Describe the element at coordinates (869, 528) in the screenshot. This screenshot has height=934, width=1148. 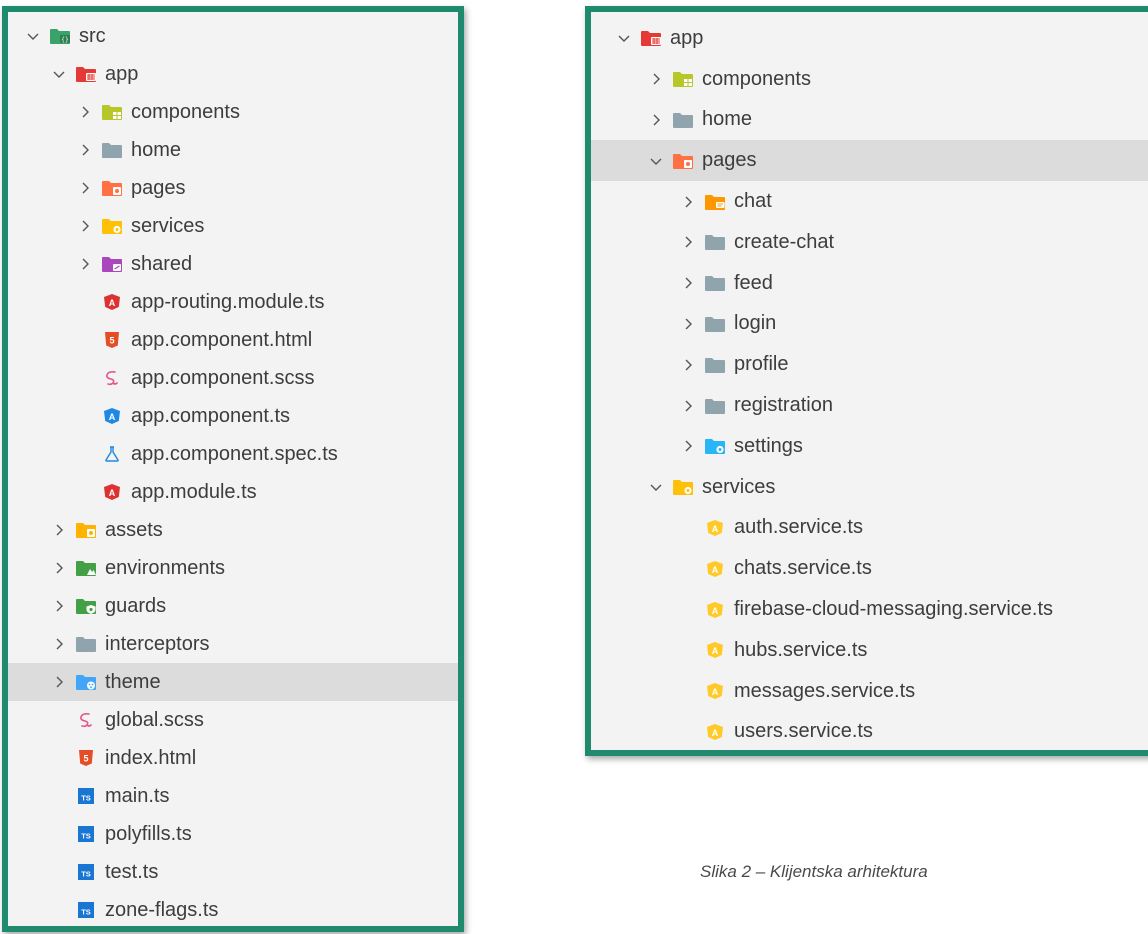
I see `tree-file-auth-service-ts: Aauth.service.ts` at that location.